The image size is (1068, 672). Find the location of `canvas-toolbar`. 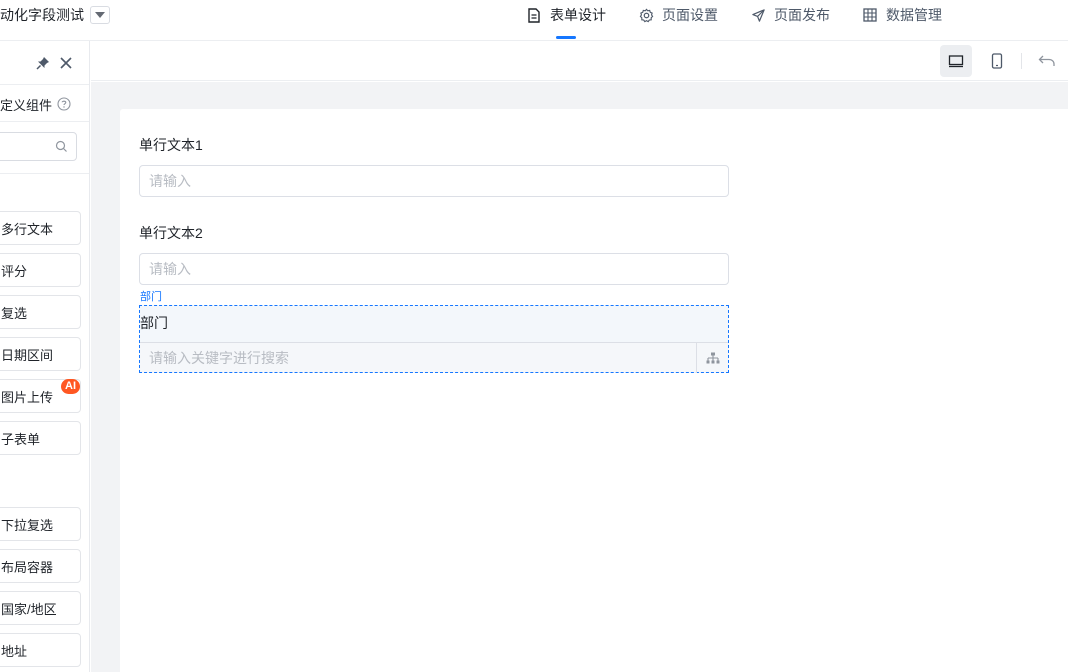

canvas-toolbar is located at coordinates (579, 61).